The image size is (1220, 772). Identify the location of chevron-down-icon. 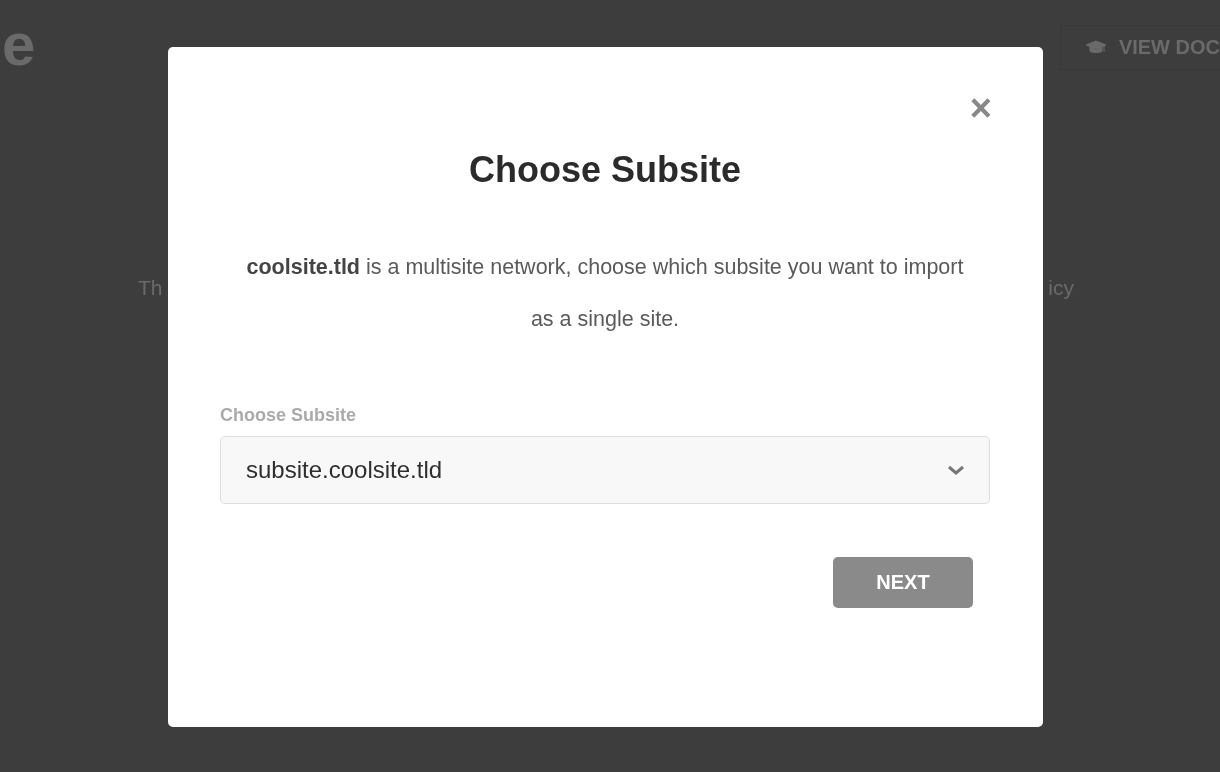
(956, 470).